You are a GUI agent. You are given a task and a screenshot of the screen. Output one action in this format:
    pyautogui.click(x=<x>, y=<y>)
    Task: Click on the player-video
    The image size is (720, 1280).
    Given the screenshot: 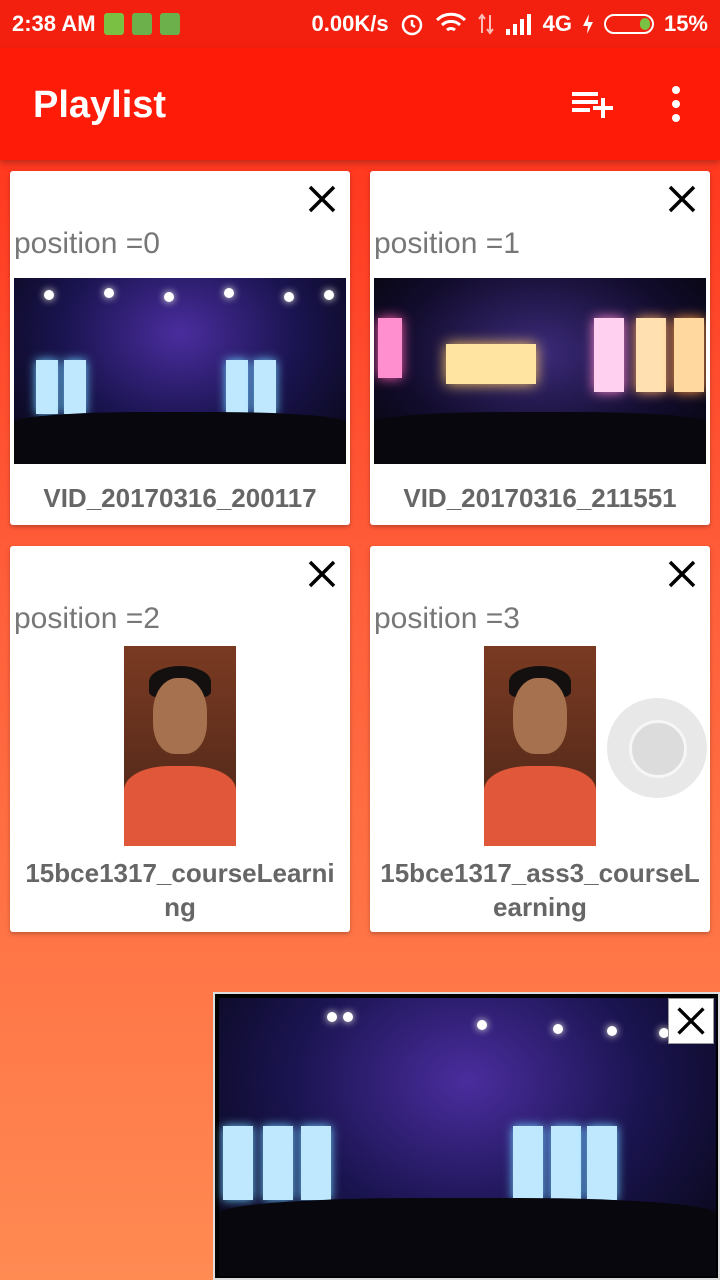 What is the action you would take?
    pyautogui.click(x=467, y=1137)
    